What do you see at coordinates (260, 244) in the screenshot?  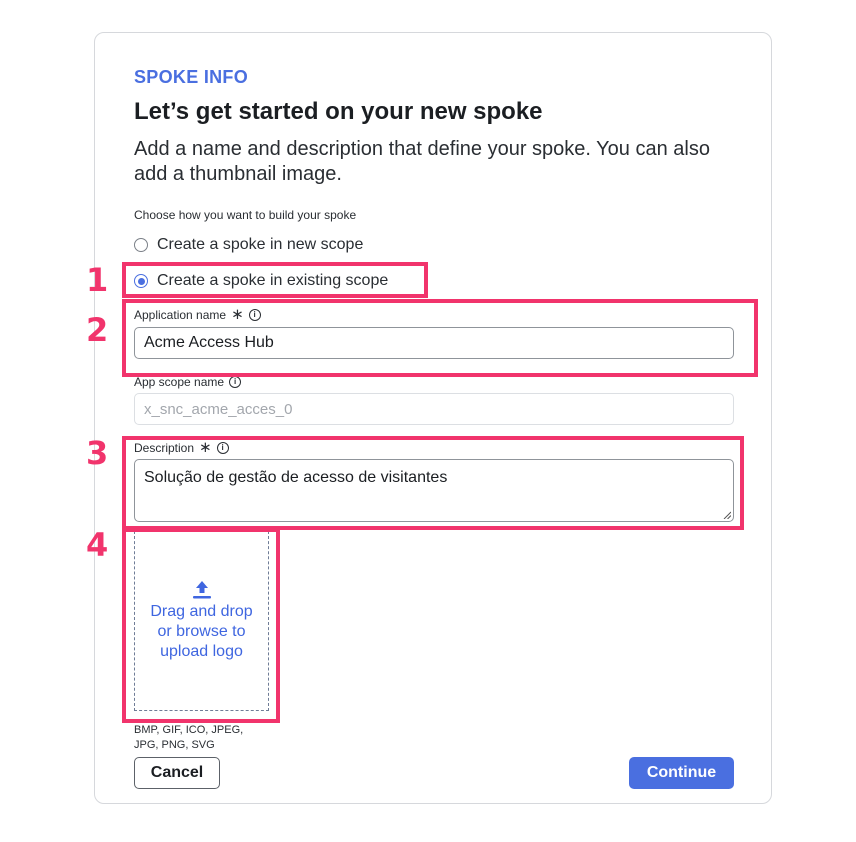 I see `radio-label-new-scope: Create a spoke in new scope` at bounding box center [260, 244].